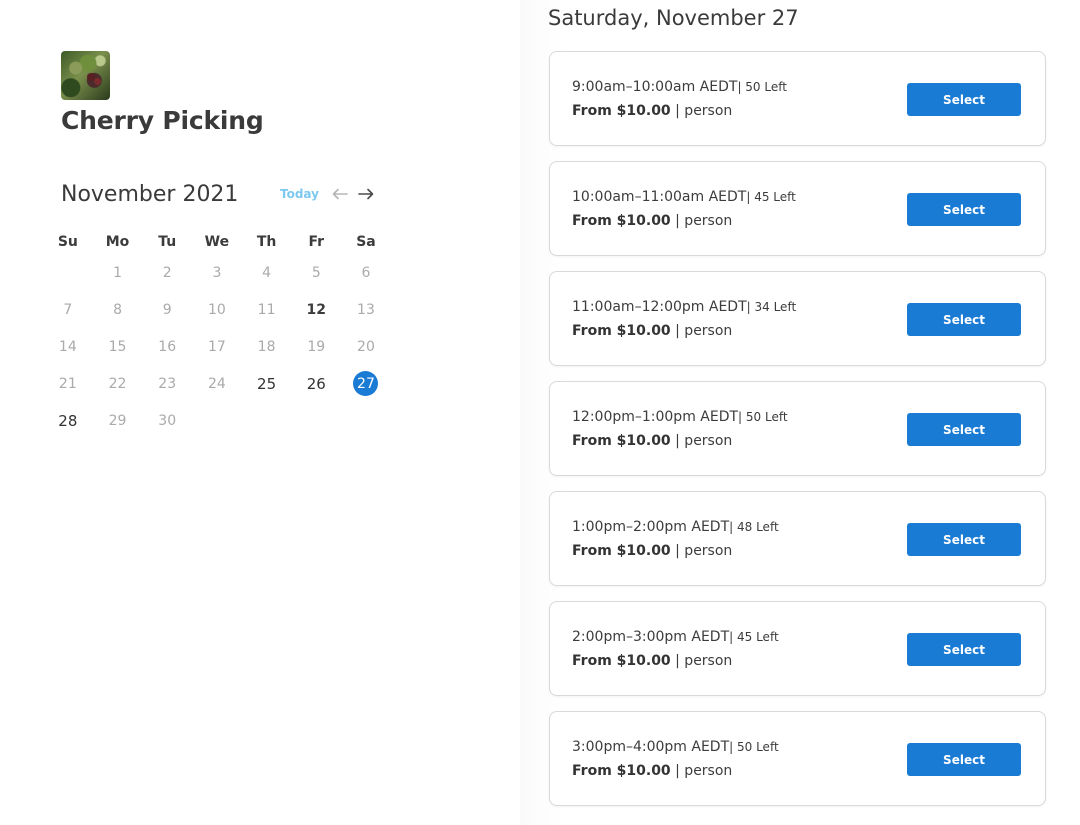 The image size is (1080, 825). What do you see at coordinates (97, 81) in the screenshot?
I see `cherry-decoration` at bounding box center [97, 81].